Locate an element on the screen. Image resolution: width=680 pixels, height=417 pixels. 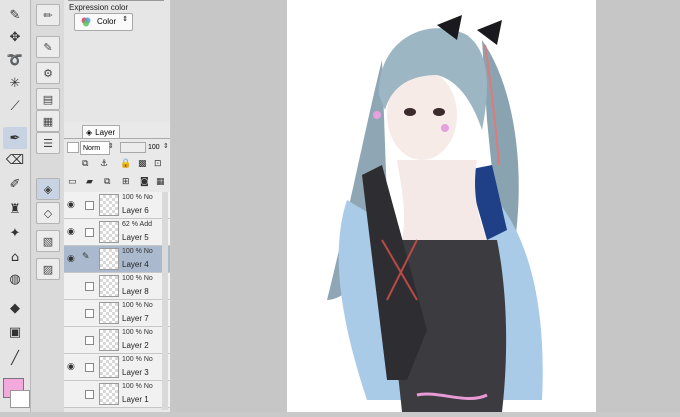
blend-mode-value: Norm is located at coordinates (92, 148).